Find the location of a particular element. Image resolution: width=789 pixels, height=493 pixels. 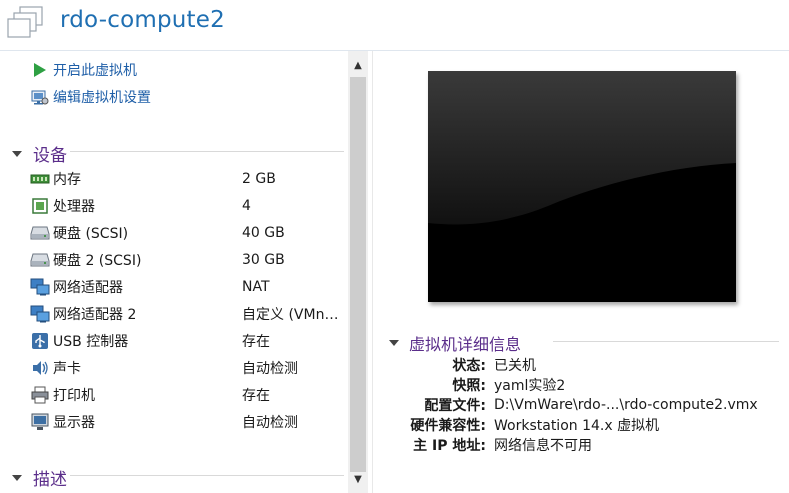

device-name: 硬盘 2 (SCSI) is located at coordinates (97, 260).